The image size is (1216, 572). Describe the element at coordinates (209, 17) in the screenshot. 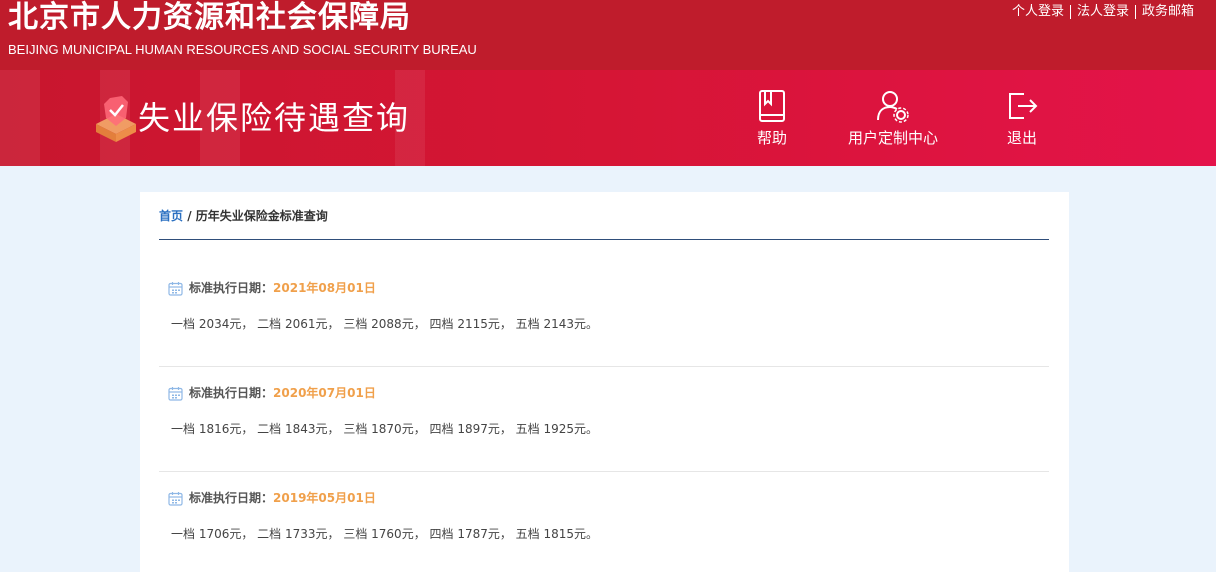

I see `bureau-name-cn: 北京市人力资源和社会保障局` at that location.